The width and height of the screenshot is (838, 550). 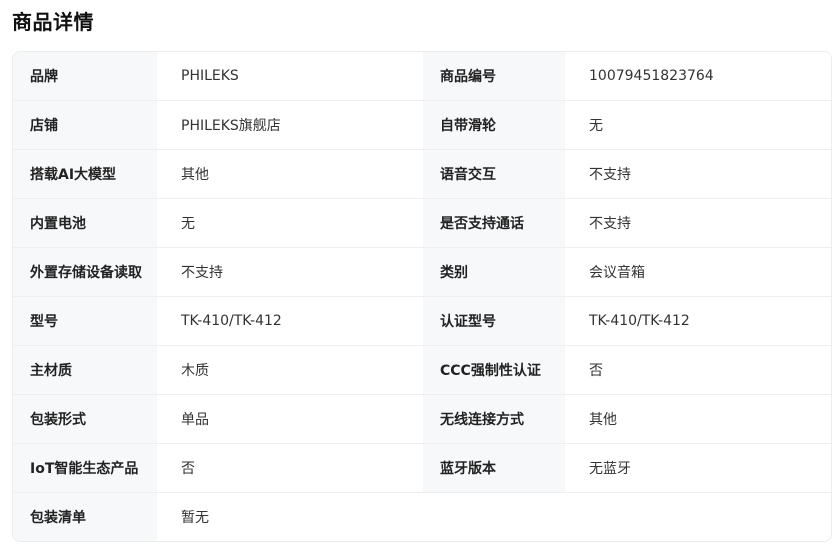 I want to click on spec-label: IoT智能生态产品, so click(x=85, y=468).